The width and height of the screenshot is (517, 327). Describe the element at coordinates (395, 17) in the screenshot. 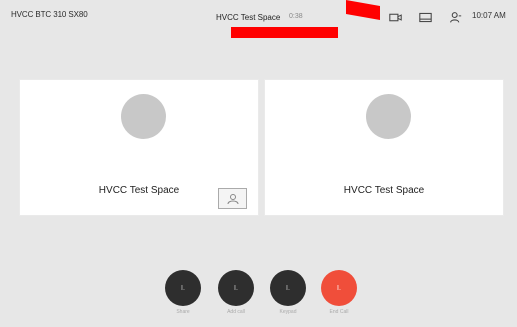

I see `camera-icon` at that location.